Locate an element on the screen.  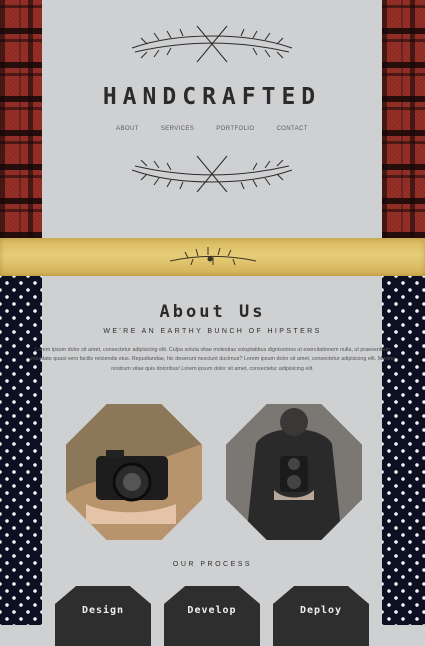
process-step-develop: Develop is located at coordinates (212, 616).